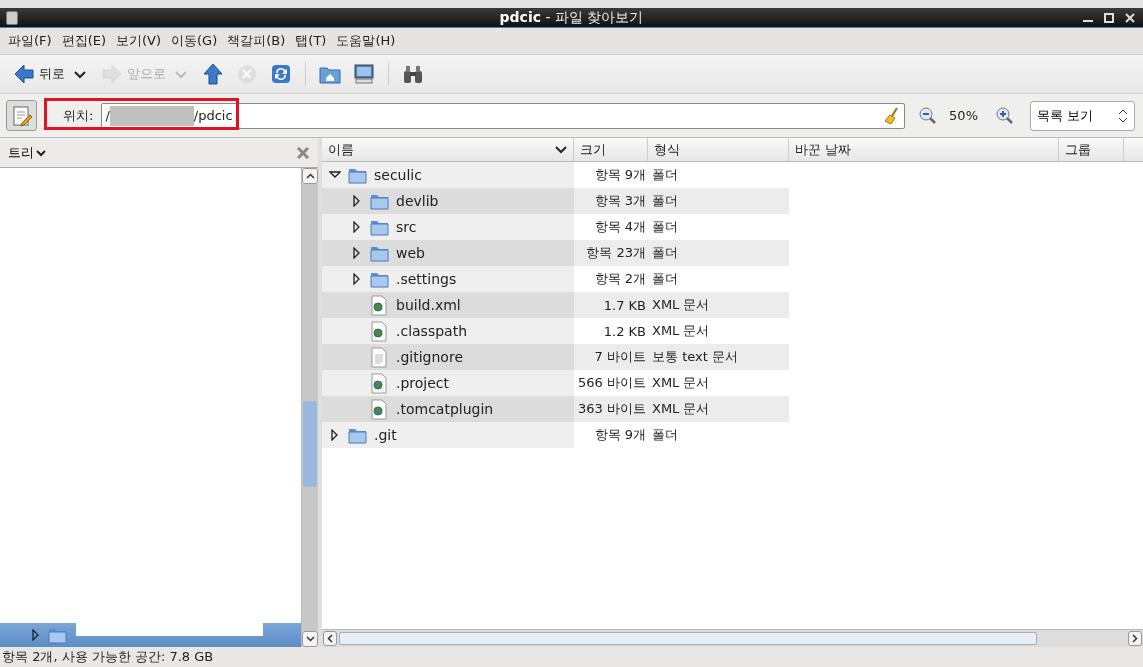  What do you see at coordinates (620, 279) in the screenshot?
I see `file-size: 항목 2개` at bounding box center [620, 279].